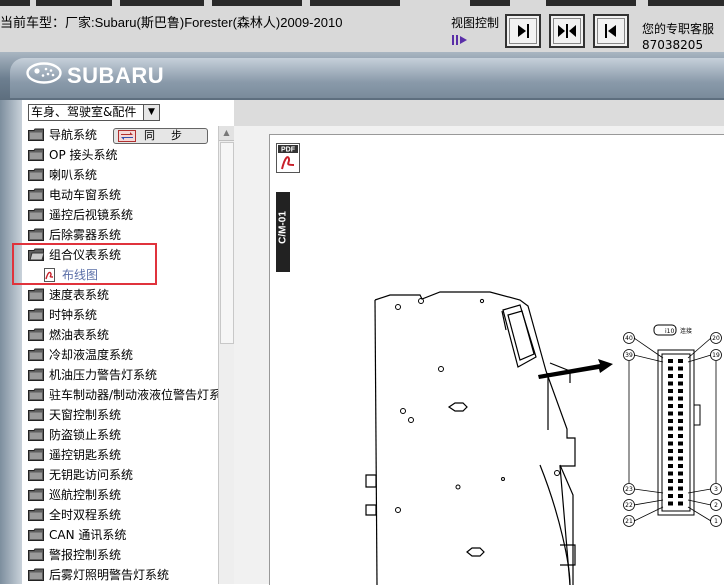 The width and height of the screenshot is (724, 585). Describe the element at coordinates (686, 331) in the screenshot. I see `connector-note: 连接` at that location.